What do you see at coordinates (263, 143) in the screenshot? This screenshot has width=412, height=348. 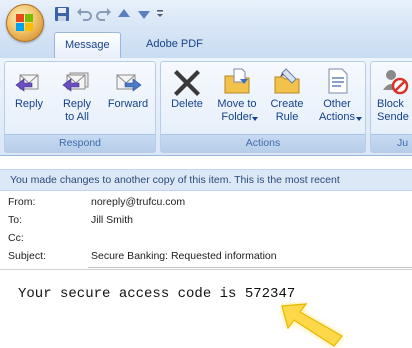 I see `actions-group-label: Actions` at bounding box center [263, 143].